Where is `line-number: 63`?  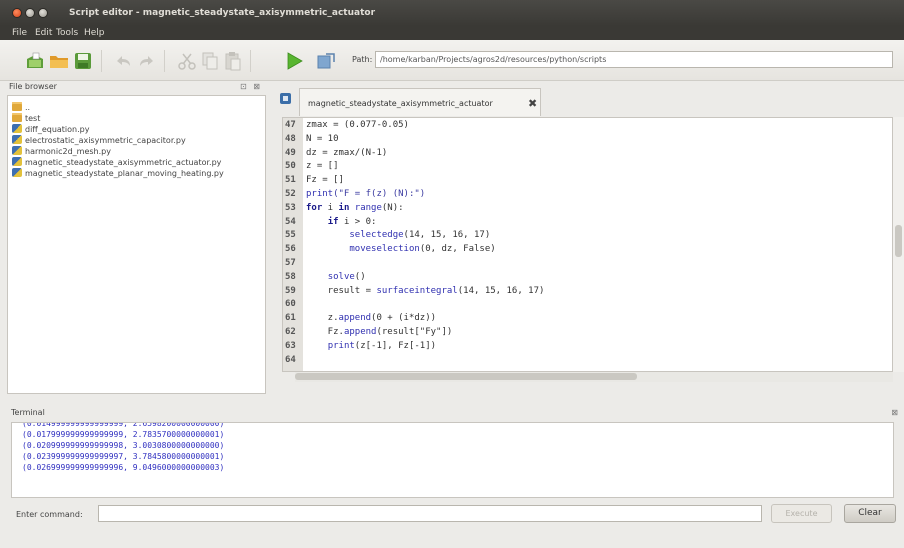 line-number: 63 is located at coordinates (290, 345).